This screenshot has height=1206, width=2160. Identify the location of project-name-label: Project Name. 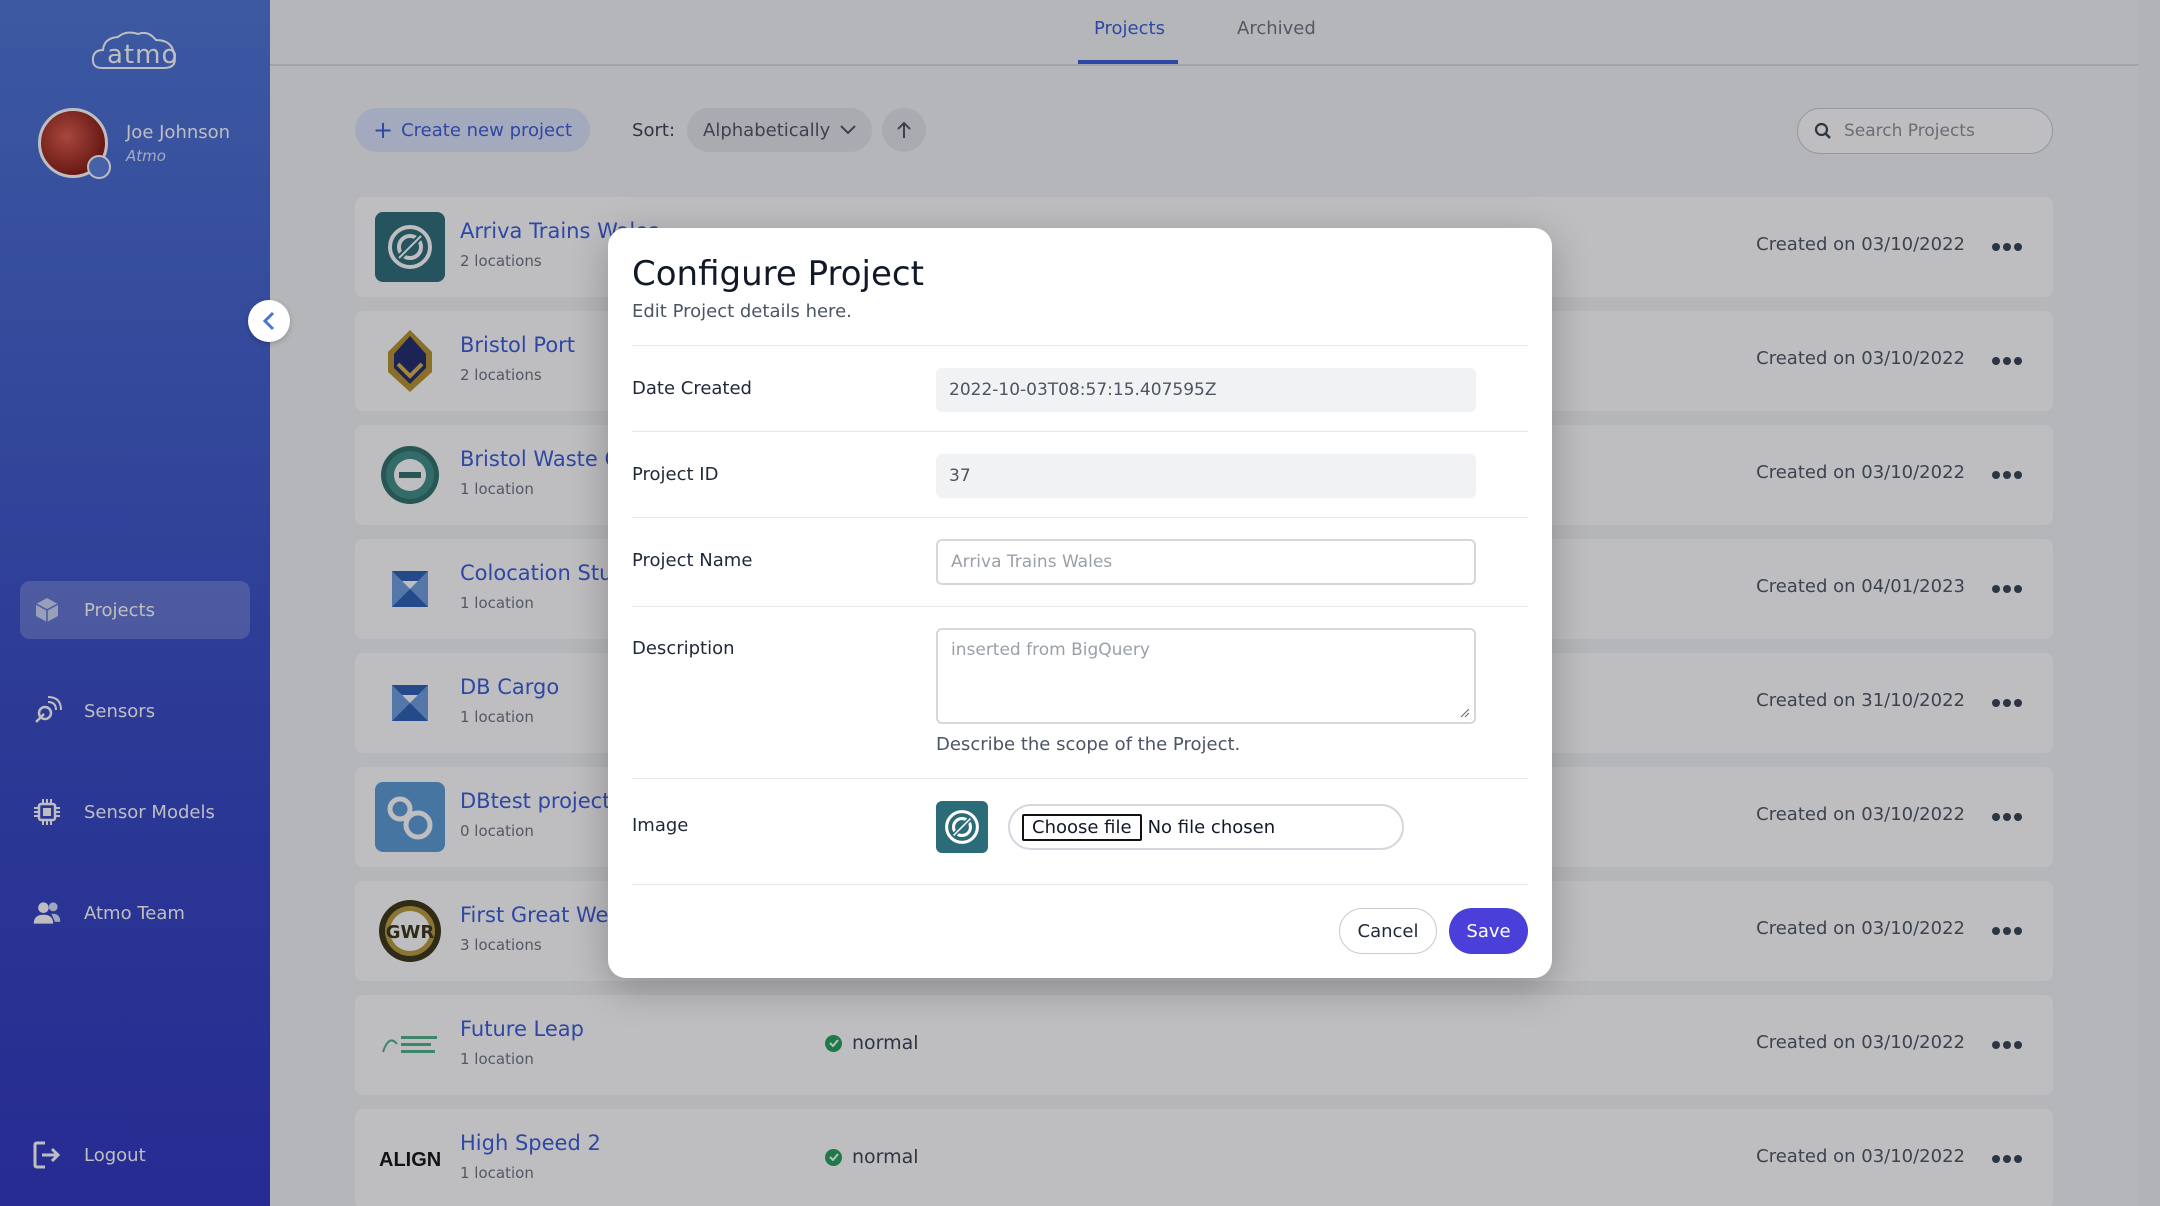
(692, 560).